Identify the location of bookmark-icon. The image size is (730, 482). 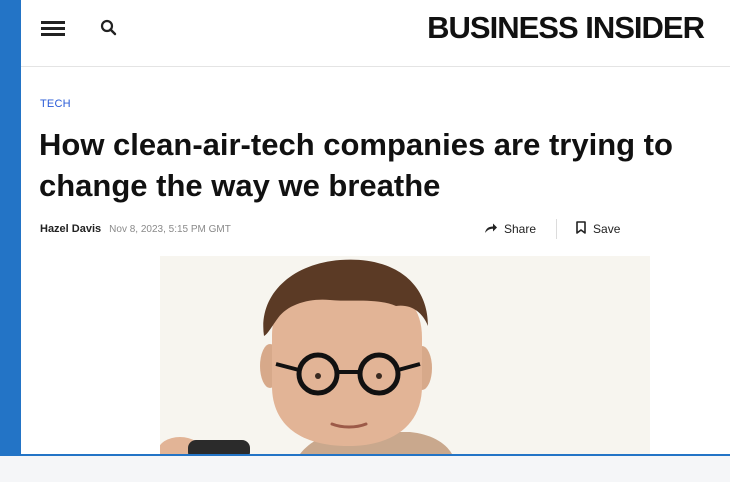
(581, 229).